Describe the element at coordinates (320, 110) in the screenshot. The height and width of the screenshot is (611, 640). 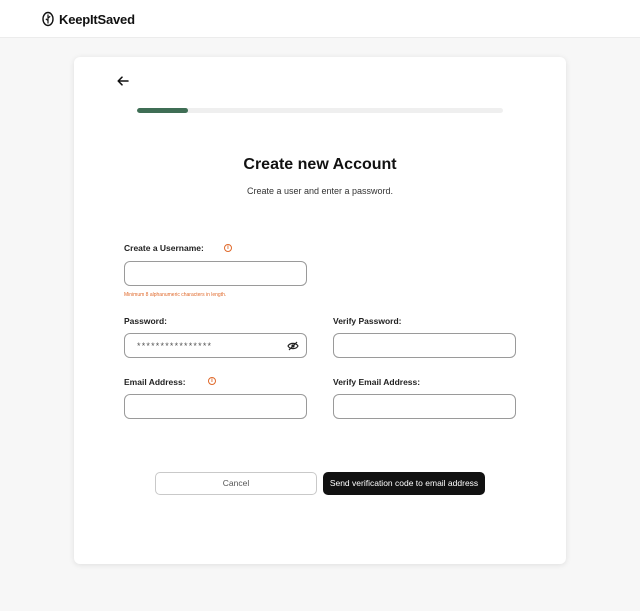
I see `progress-bar` at that location.